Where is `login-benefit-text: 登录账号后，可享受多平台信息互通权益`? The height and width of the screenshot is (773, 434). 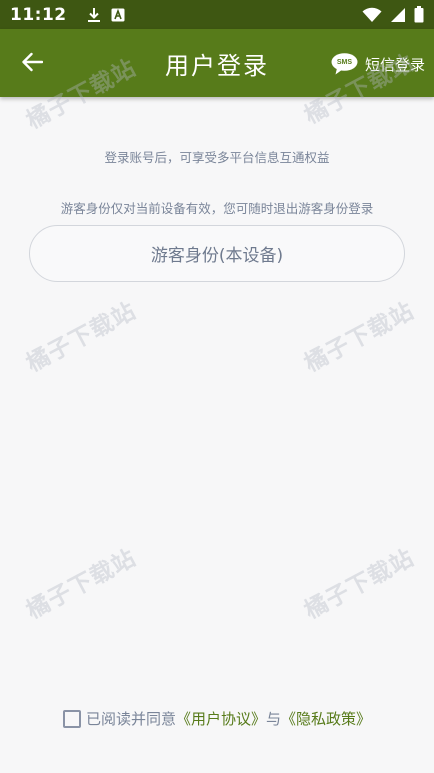 login-benefit-text: 登录账号后，可享受多平台信息互通权益 is located at coordinates (217, 157).